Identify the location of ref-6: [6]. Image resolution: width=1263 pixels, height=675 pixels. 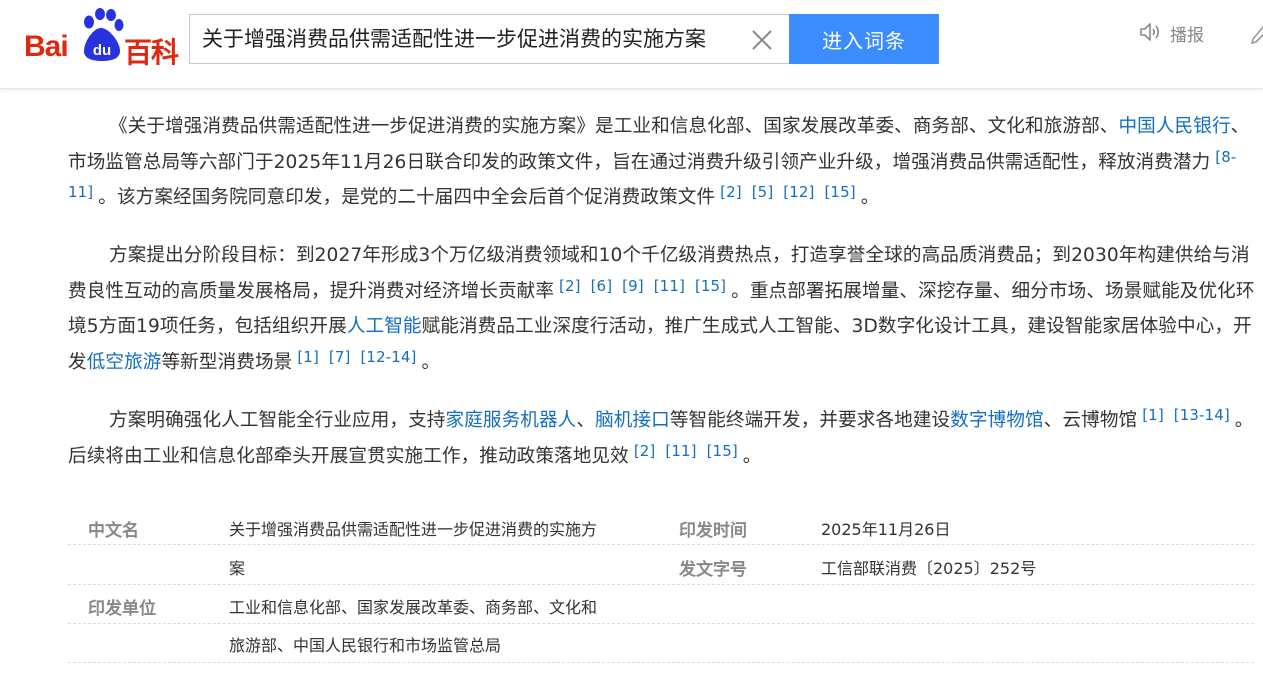
(602, 286).